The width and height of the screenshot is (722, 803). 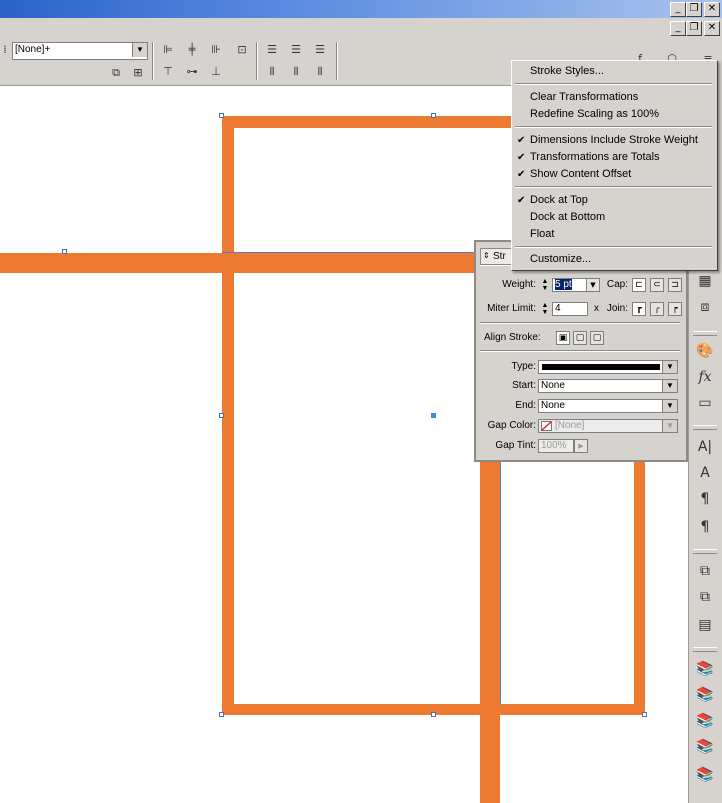 I want to click on menu-item-float: Float, so click(x=613, y=234).